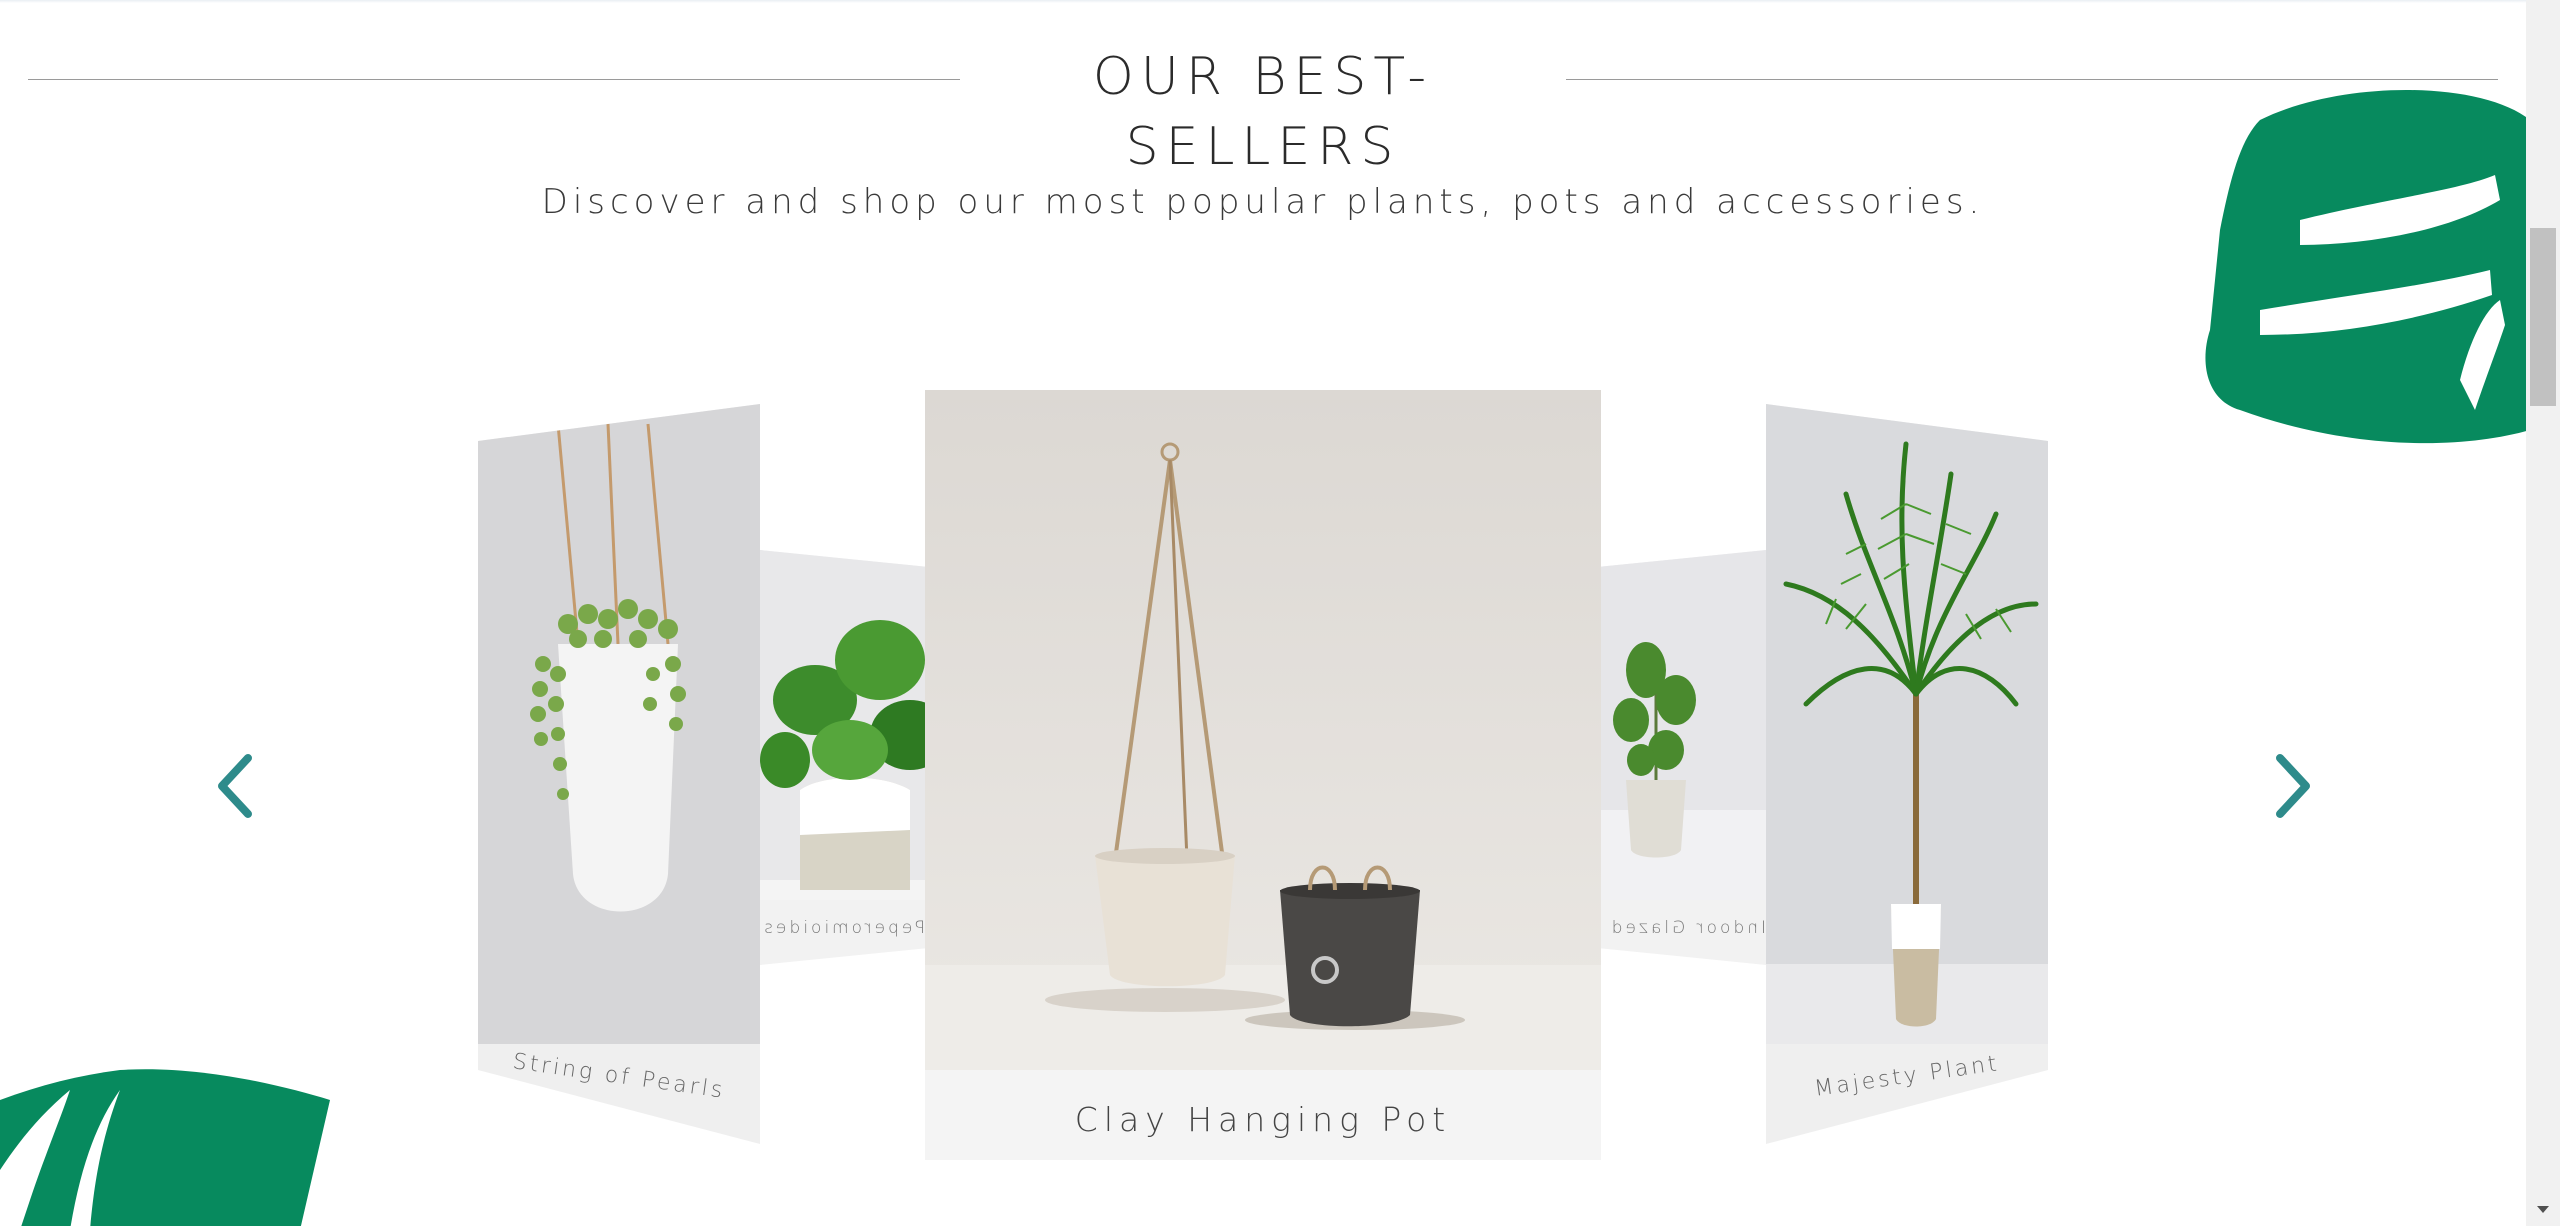  I want to click on product-card-label: Majesty Plant, so click(1907, 1076).